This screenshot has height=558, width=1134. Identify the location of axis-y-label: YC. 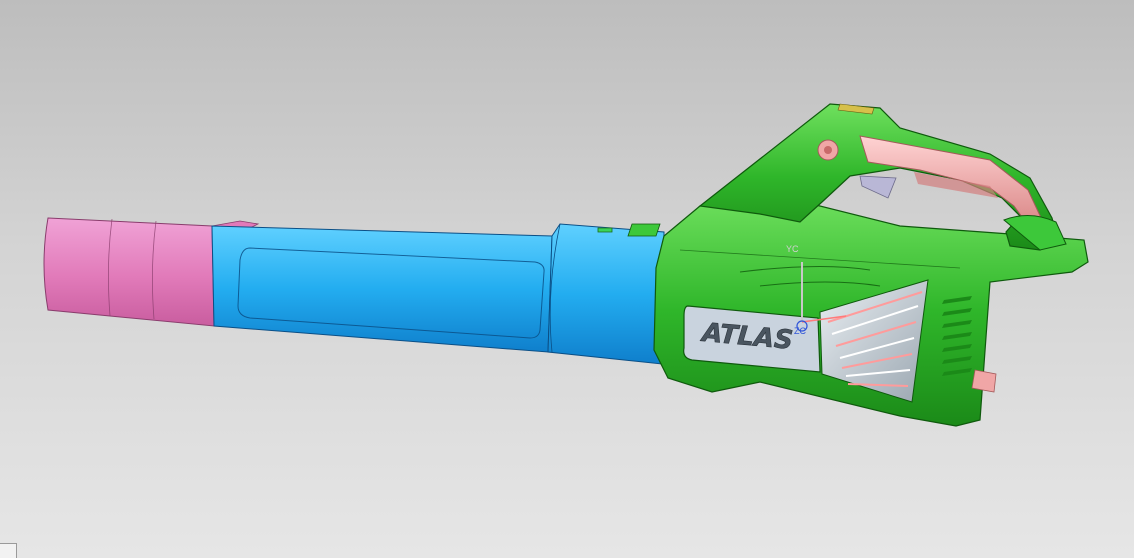
(792, 249).